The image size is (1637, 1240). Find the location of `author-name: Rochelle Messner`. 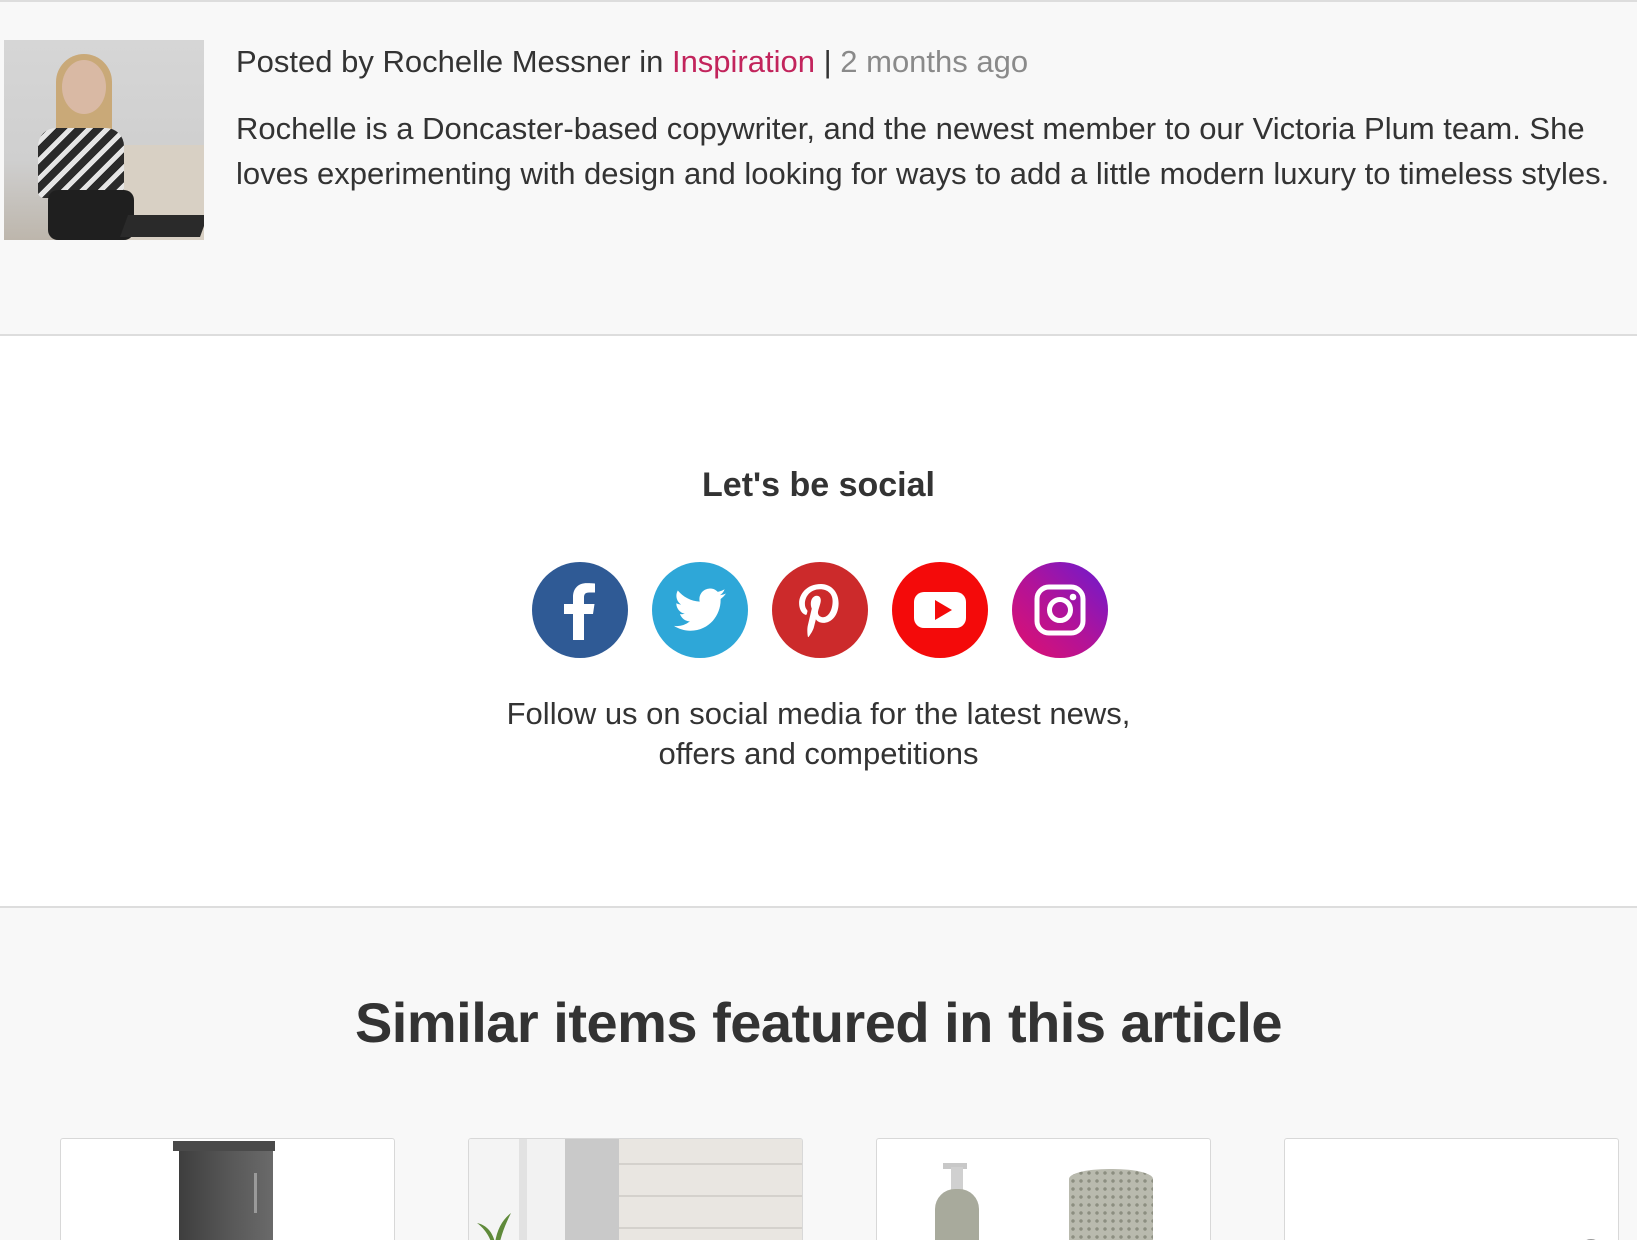

author-name: Rochelle Messner is located at coordinates (506, 61).